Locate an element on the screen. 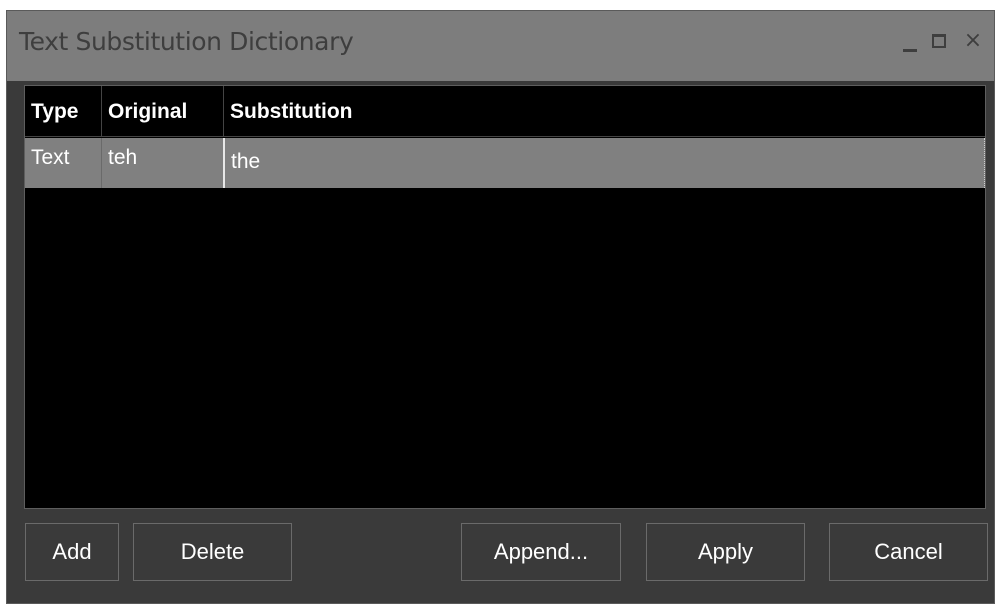 The image size is (995, 604). table-row: Text teh the is located at coordinates (505, 163).